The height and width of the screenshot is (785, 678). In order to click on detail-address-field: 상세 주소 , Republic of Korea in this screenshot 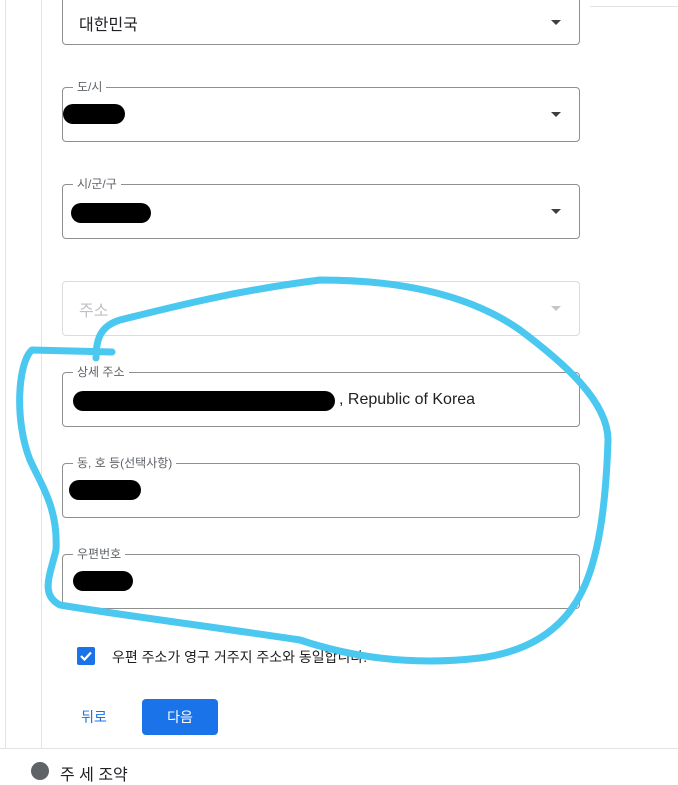, I will do `click(321, 396)`.